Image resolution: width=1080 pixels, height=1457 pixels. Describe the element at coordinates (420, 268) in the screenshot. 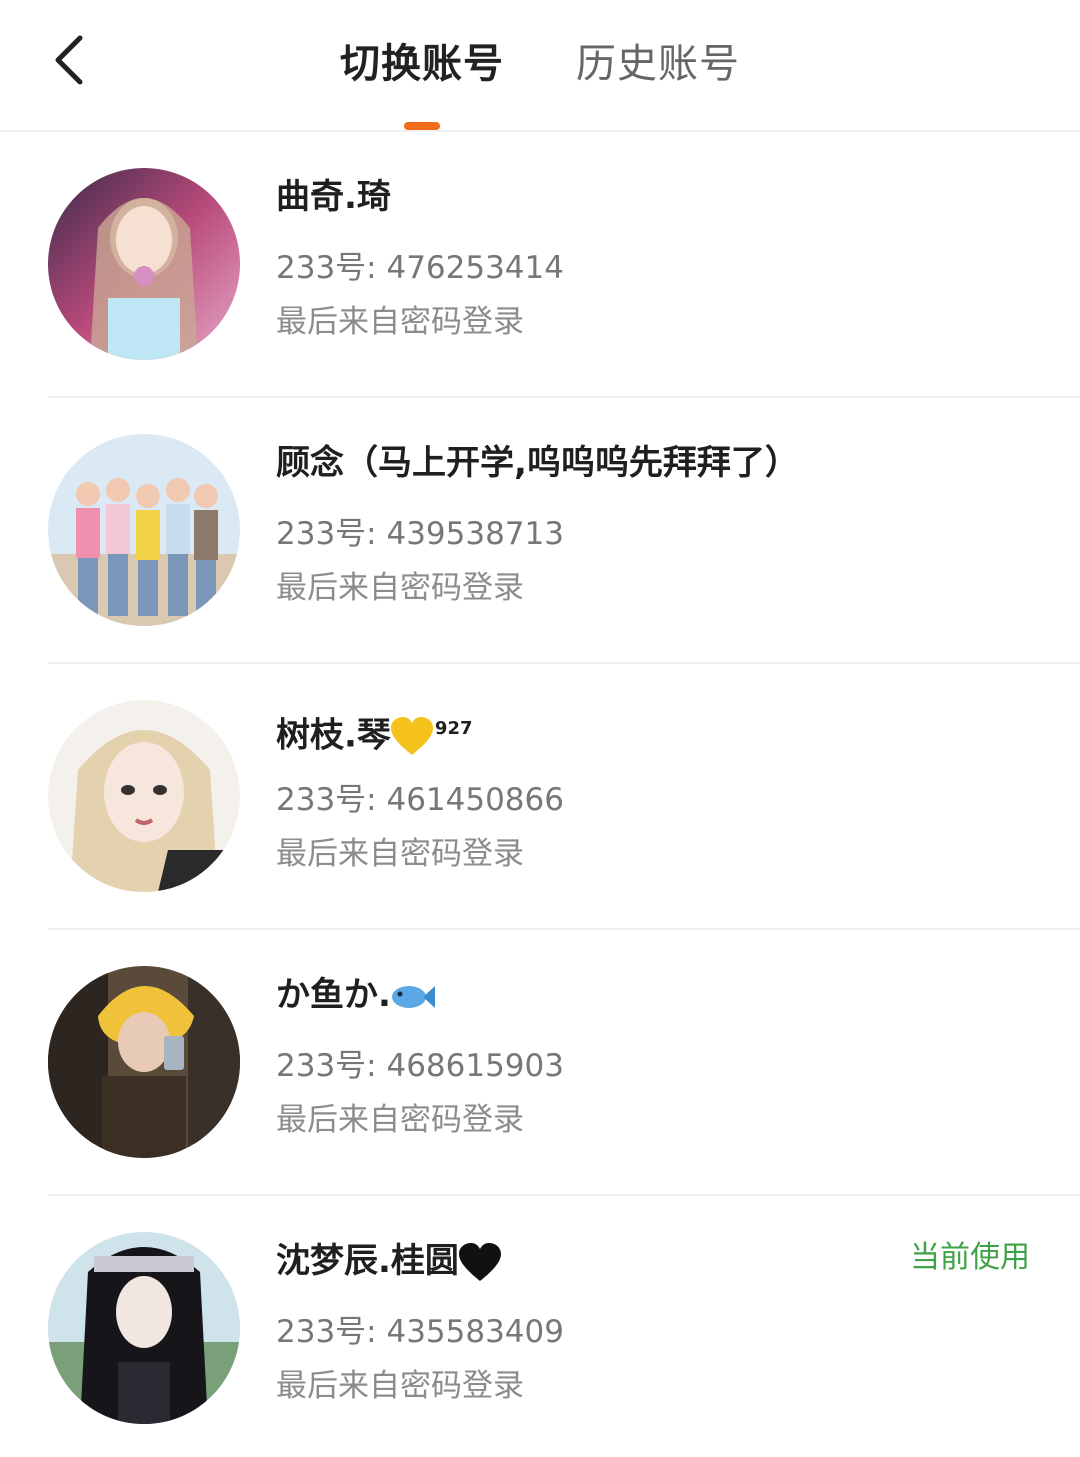

I see `account-uid: 233号: 476253414` at that location.